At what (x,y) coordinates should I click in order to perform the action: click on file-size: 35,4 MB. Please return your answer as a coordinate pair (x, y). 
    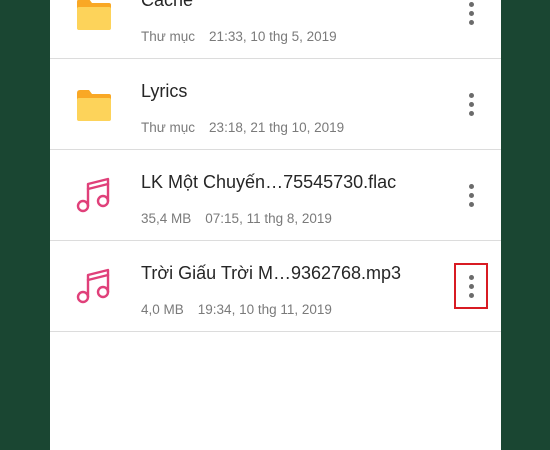
    Looking at the image, I should click on (166, 218).